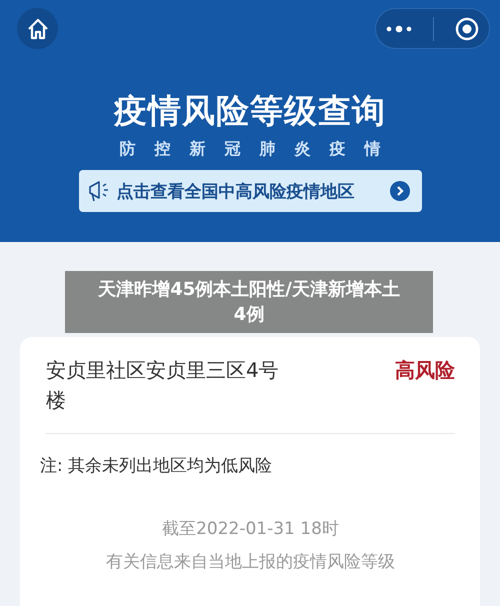 This screenshot has height=606, width=500. I want to click on risk-areas-link: 点击查看全国中高风险疫情地区, so click(250, 191).